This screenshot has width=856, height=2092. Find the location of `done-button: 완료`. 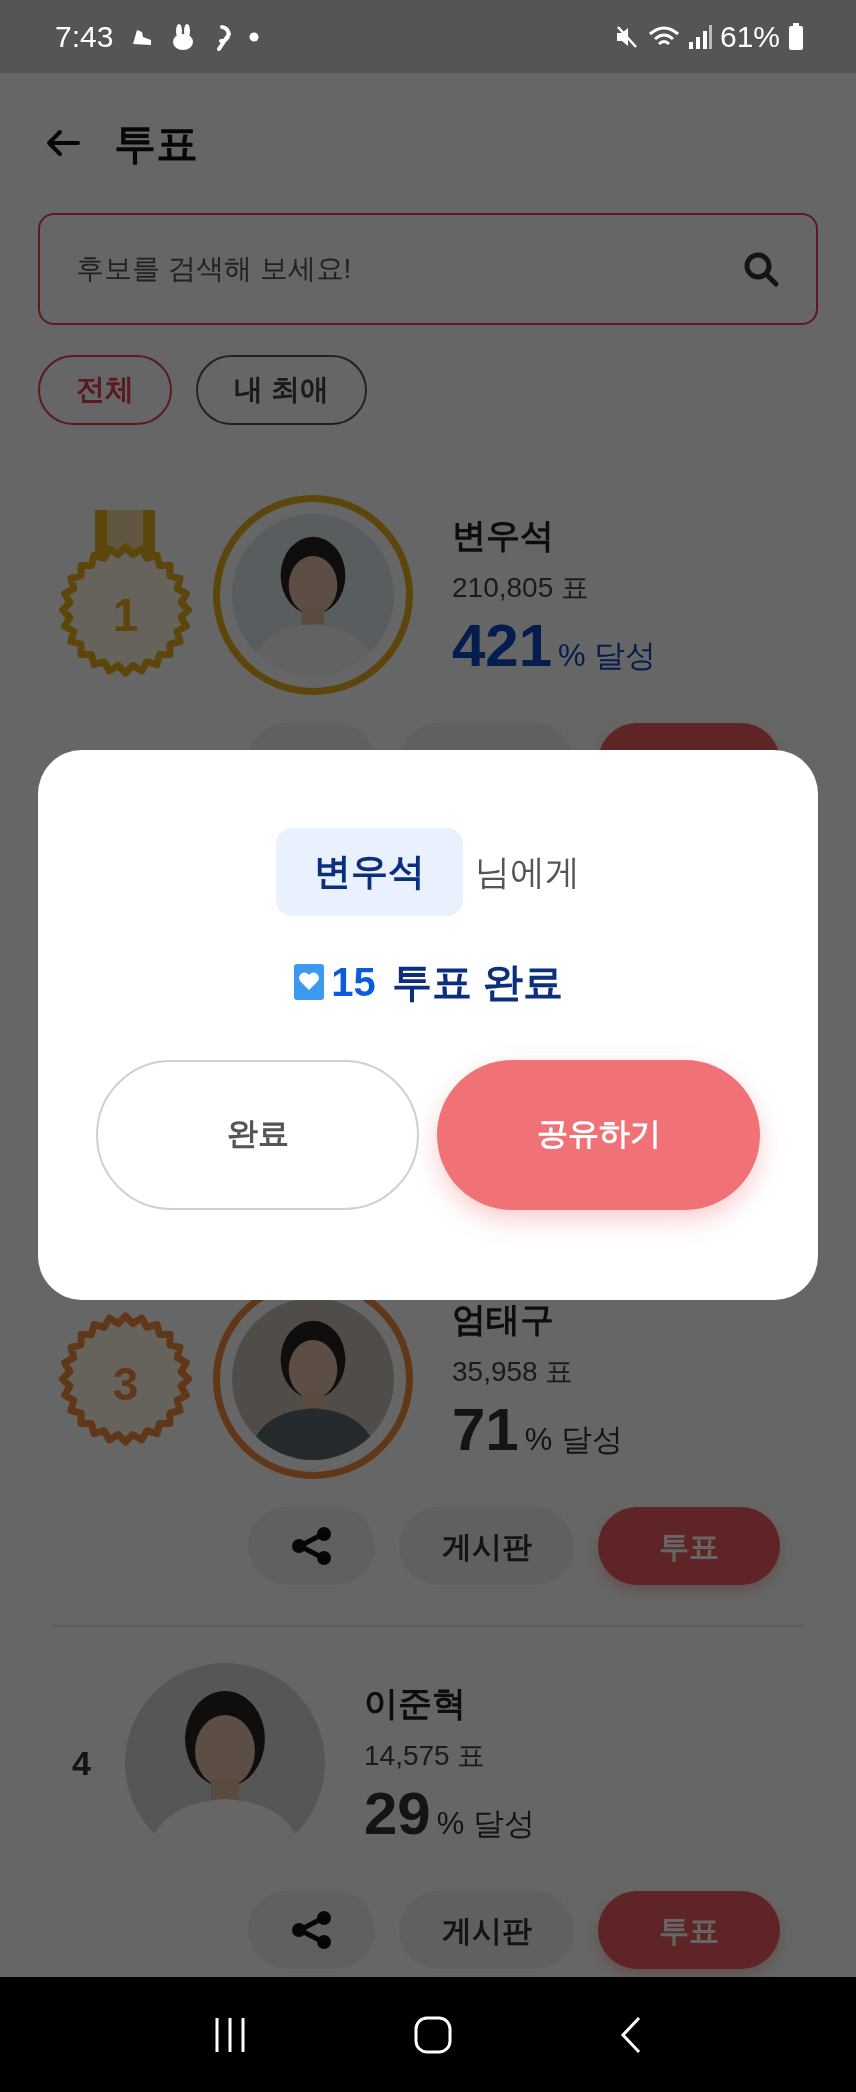

done-button: 완료 is located at coordinates (257, 1134).